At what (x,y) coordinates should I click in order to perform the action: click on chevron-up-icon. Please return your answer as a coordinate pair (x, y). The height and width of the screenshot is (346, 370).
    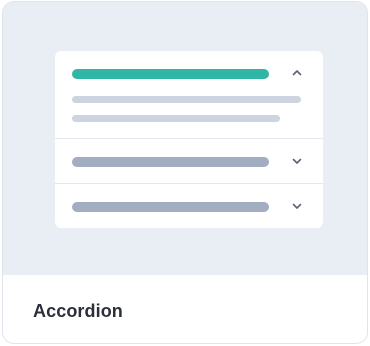
    Looking at the image, I should click on (297, 73).